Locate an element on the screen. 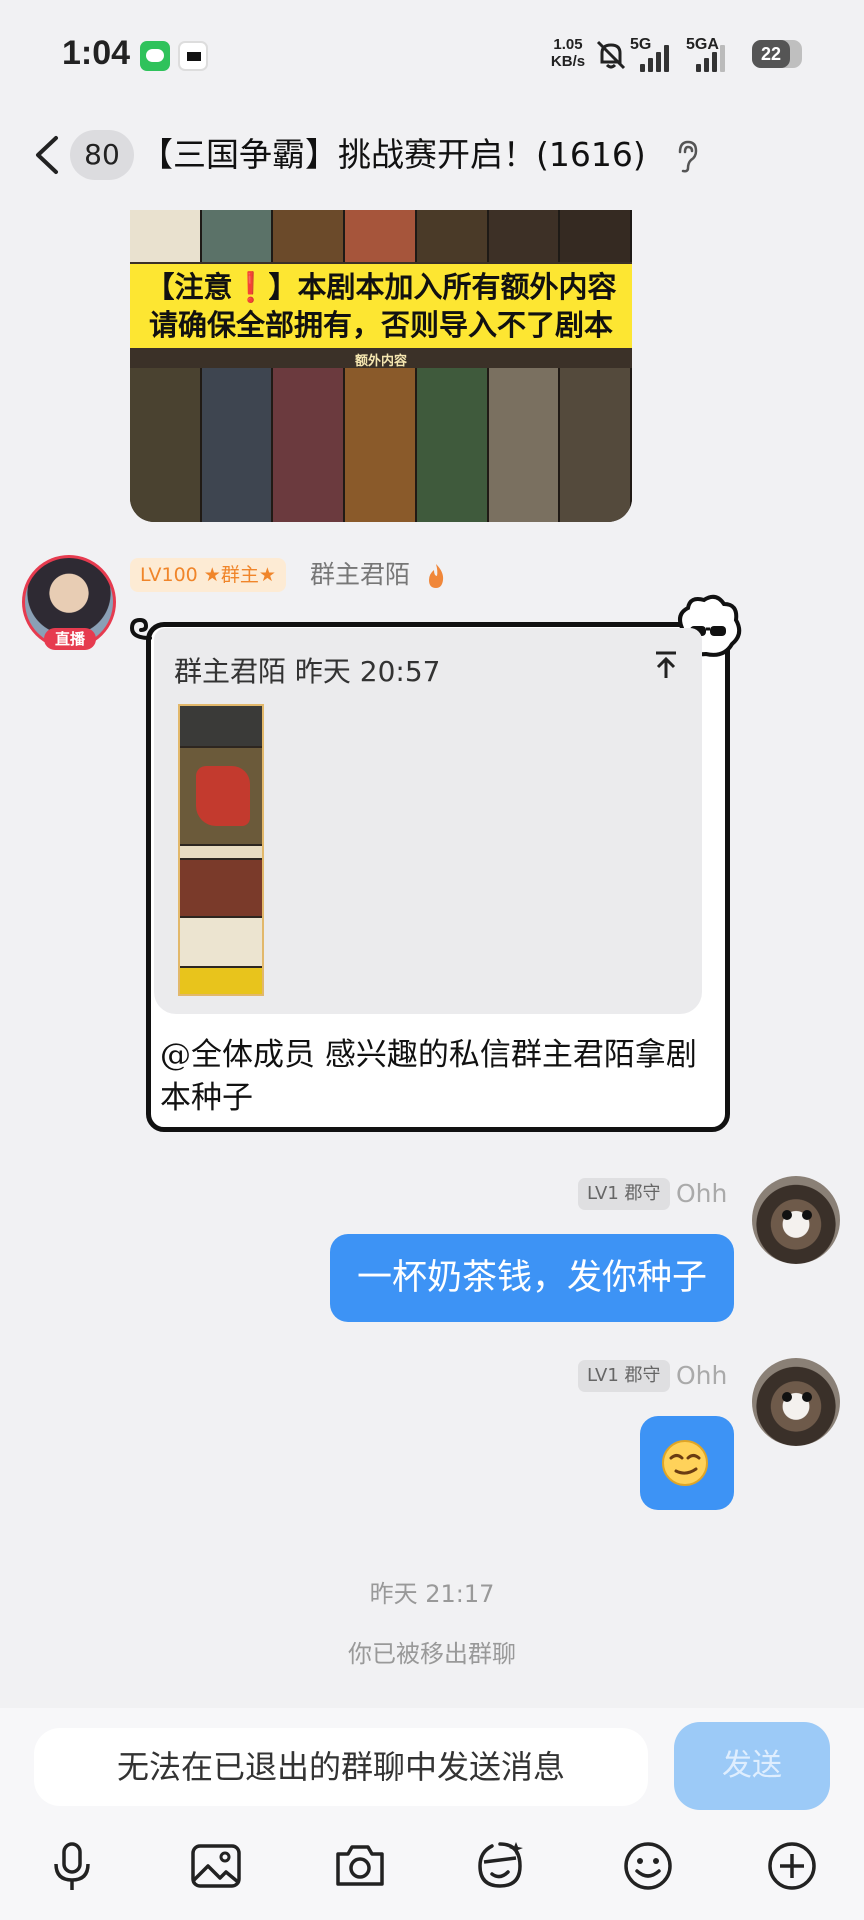 This screenshot has width=864, height=1920. sticker-icon is located at coordinates (500, 1866).